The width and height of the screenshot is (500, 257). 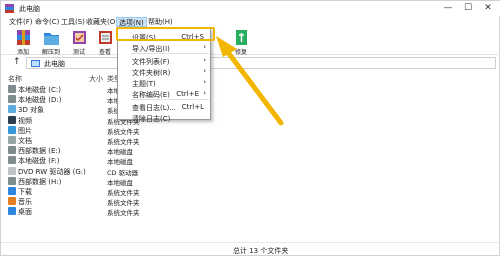 What do you see at coordinates (50, 52) in the screenshot?
I see `extract-to-label: 解压到` at bounding box center [50, 52].